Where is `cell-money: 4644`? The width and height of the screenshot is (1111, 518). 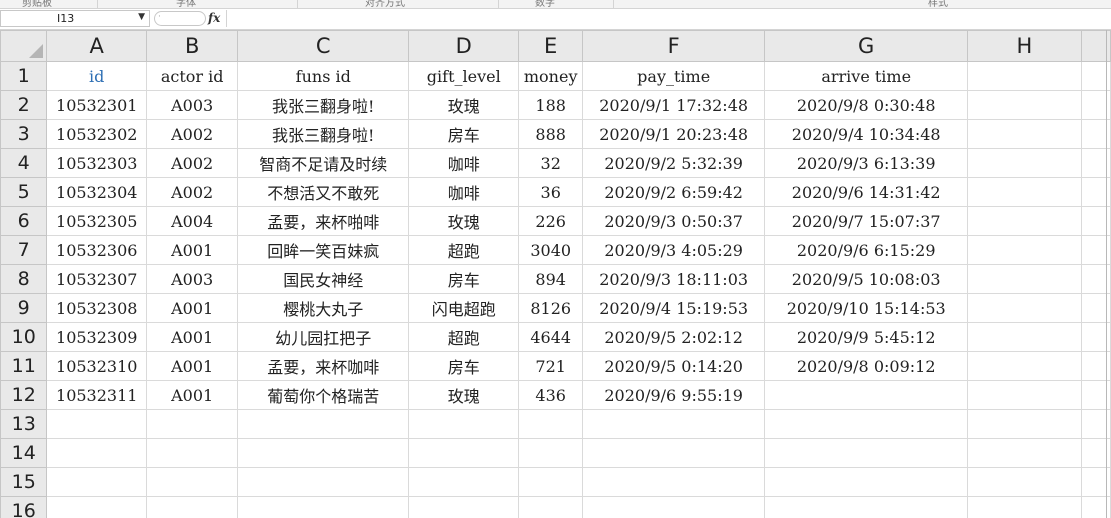 cell-money: 4644 is located at coordinates (551, 337).